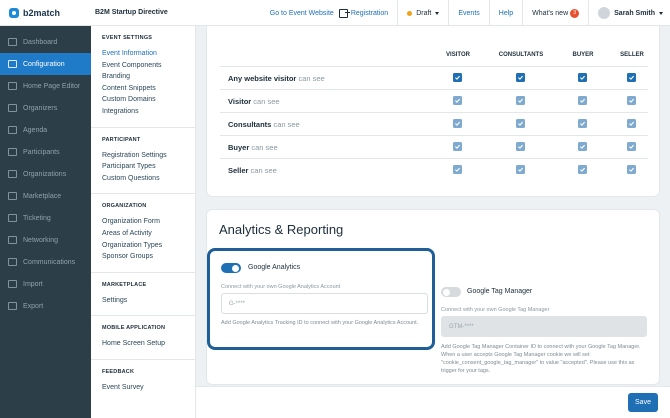 This screenshot has height=418, width=670. Describe the element at coordinates (42, 196) in the screenshot. I see `sidebar-item-label: Marketplace` at that location.